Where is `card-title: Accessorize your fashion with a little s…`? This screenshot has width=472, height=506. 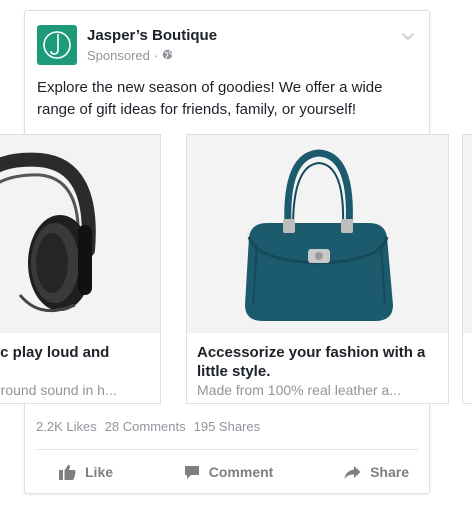
card-title: Accessorize your fashion with a little s… is located at coordinates (311, 362).